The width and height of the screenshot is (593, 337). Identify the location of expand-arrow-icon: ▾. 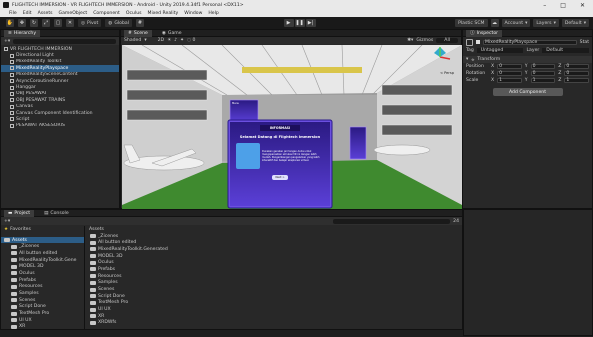
(467, 59).